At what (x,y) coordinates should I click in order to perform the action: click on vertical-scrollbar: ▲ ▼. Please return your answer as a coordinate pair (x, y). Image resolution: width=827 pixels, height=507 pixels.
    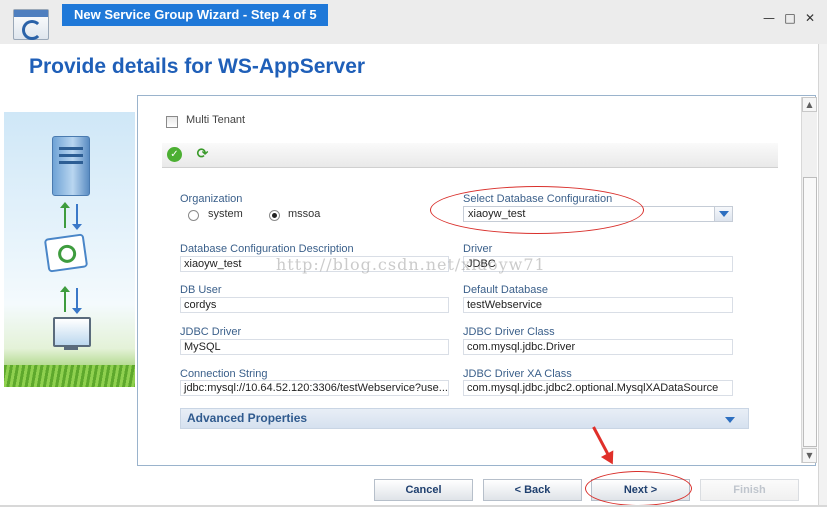
    Looking at the image, I should click on (809, 280).